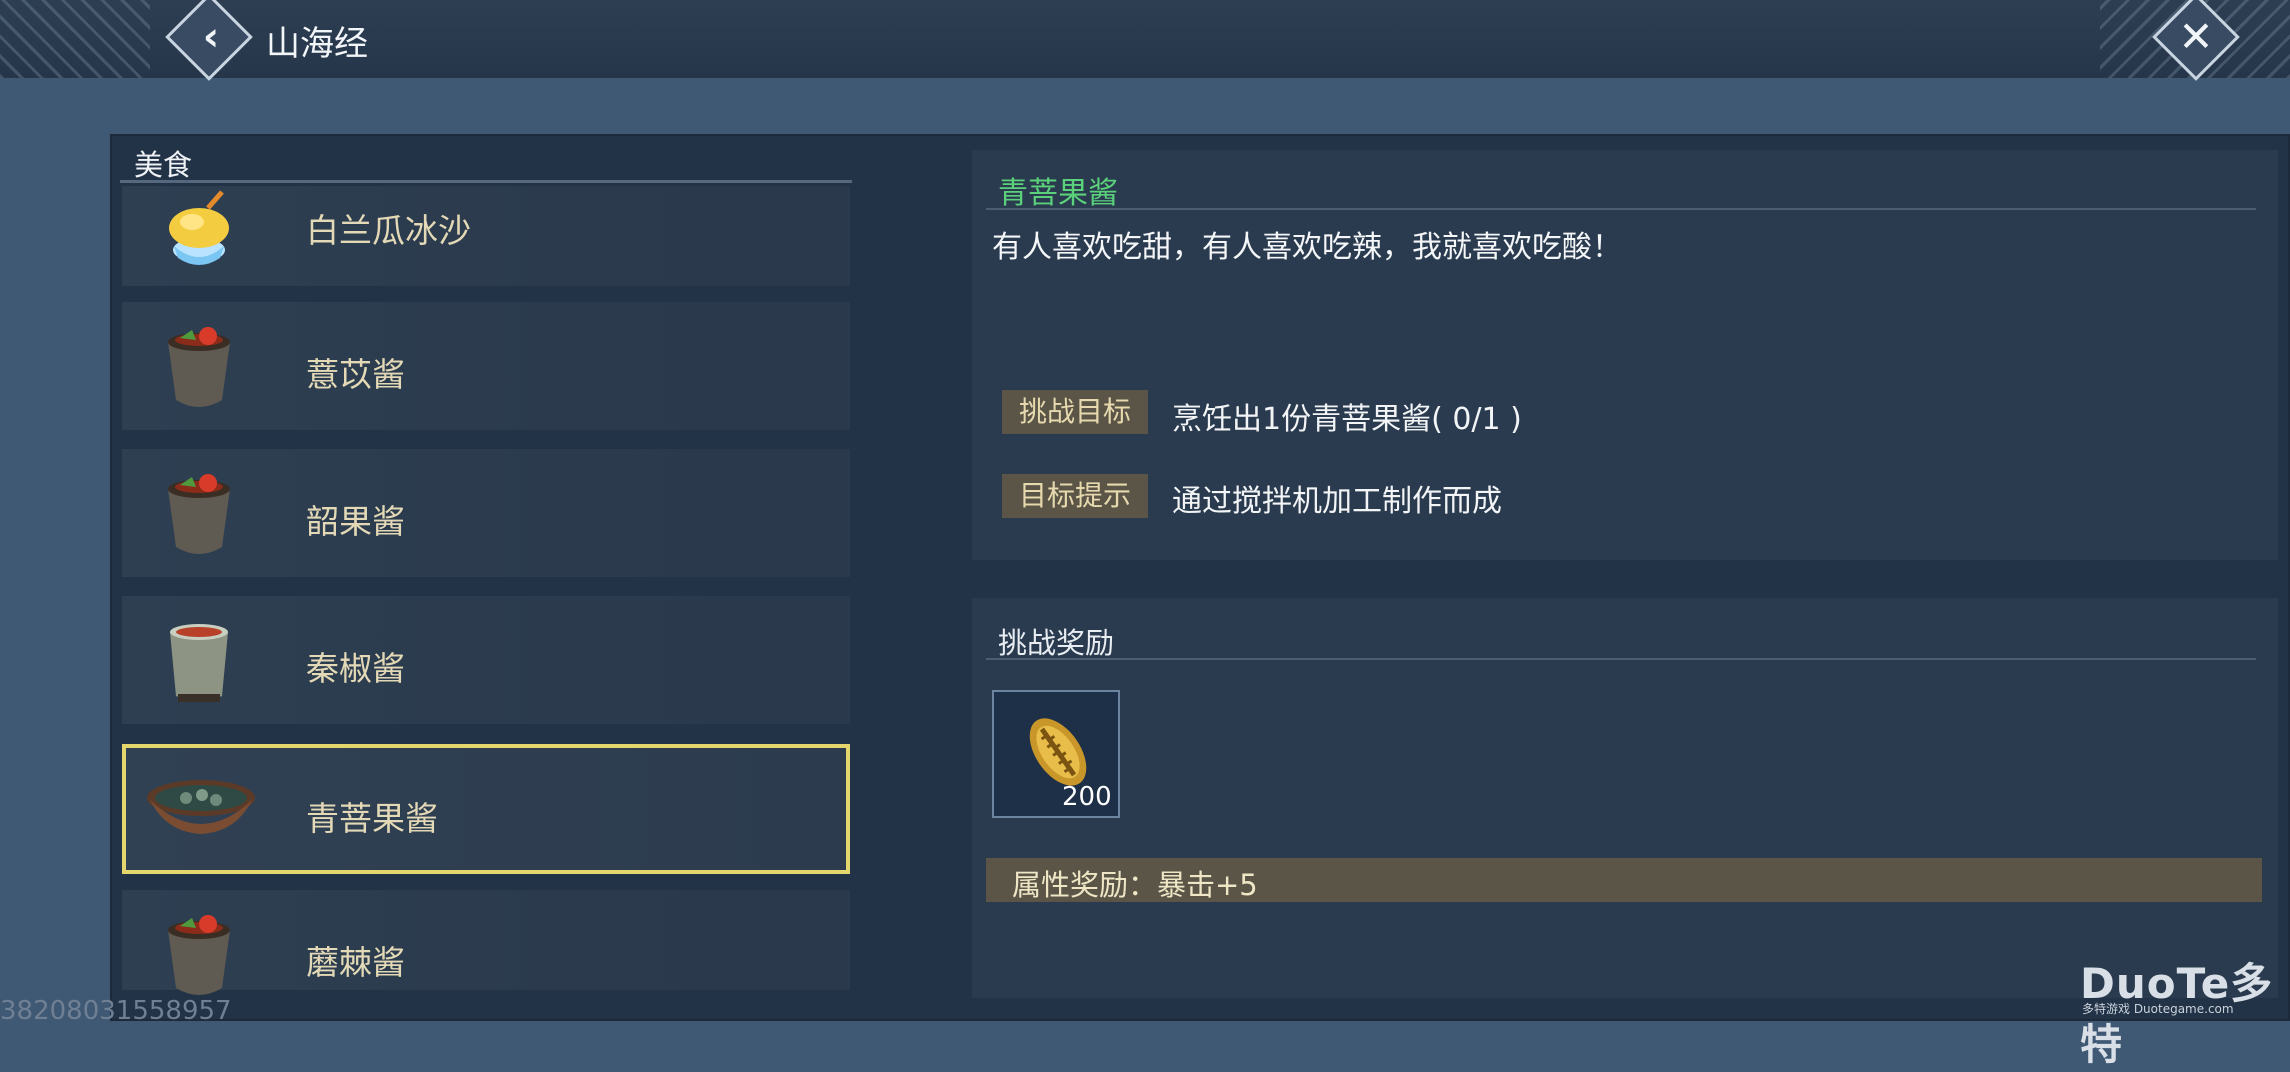  What do you see at coordinates (1337, 501) in the screenshot?
I see `hint-value: 通过搅拌机加工制作而成` at bounding box center [1337, 501].